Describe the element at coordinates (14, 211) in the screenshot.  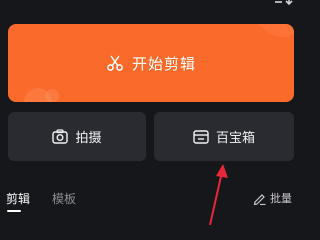
I see `active-tab-indicator` at that location.